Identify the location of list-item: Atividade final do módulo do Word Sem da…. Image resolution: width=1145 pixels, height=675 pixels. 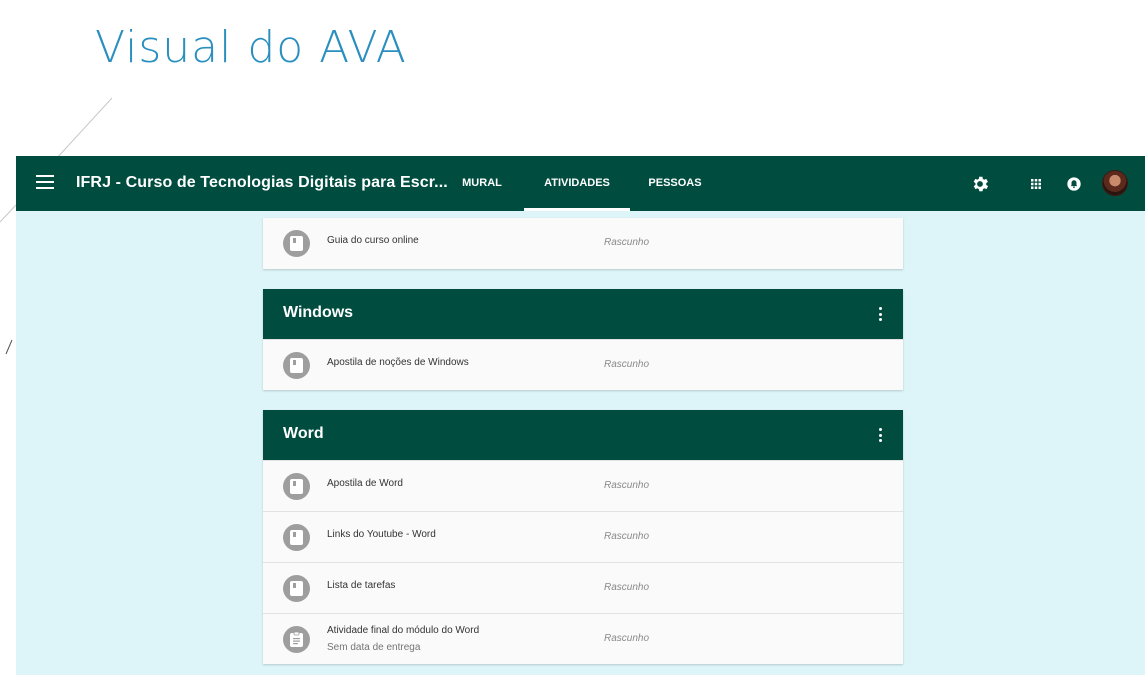
(583, 638).